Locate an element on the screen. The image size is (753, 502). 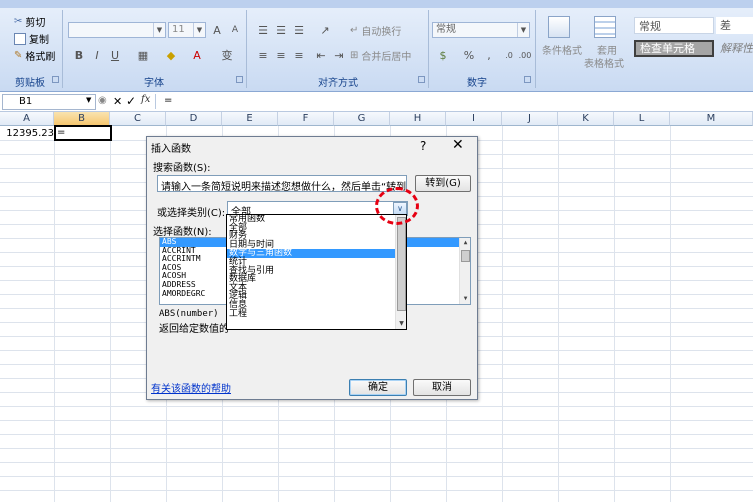
cell-a1: 12395.23 is located at coordinates (28, 133).